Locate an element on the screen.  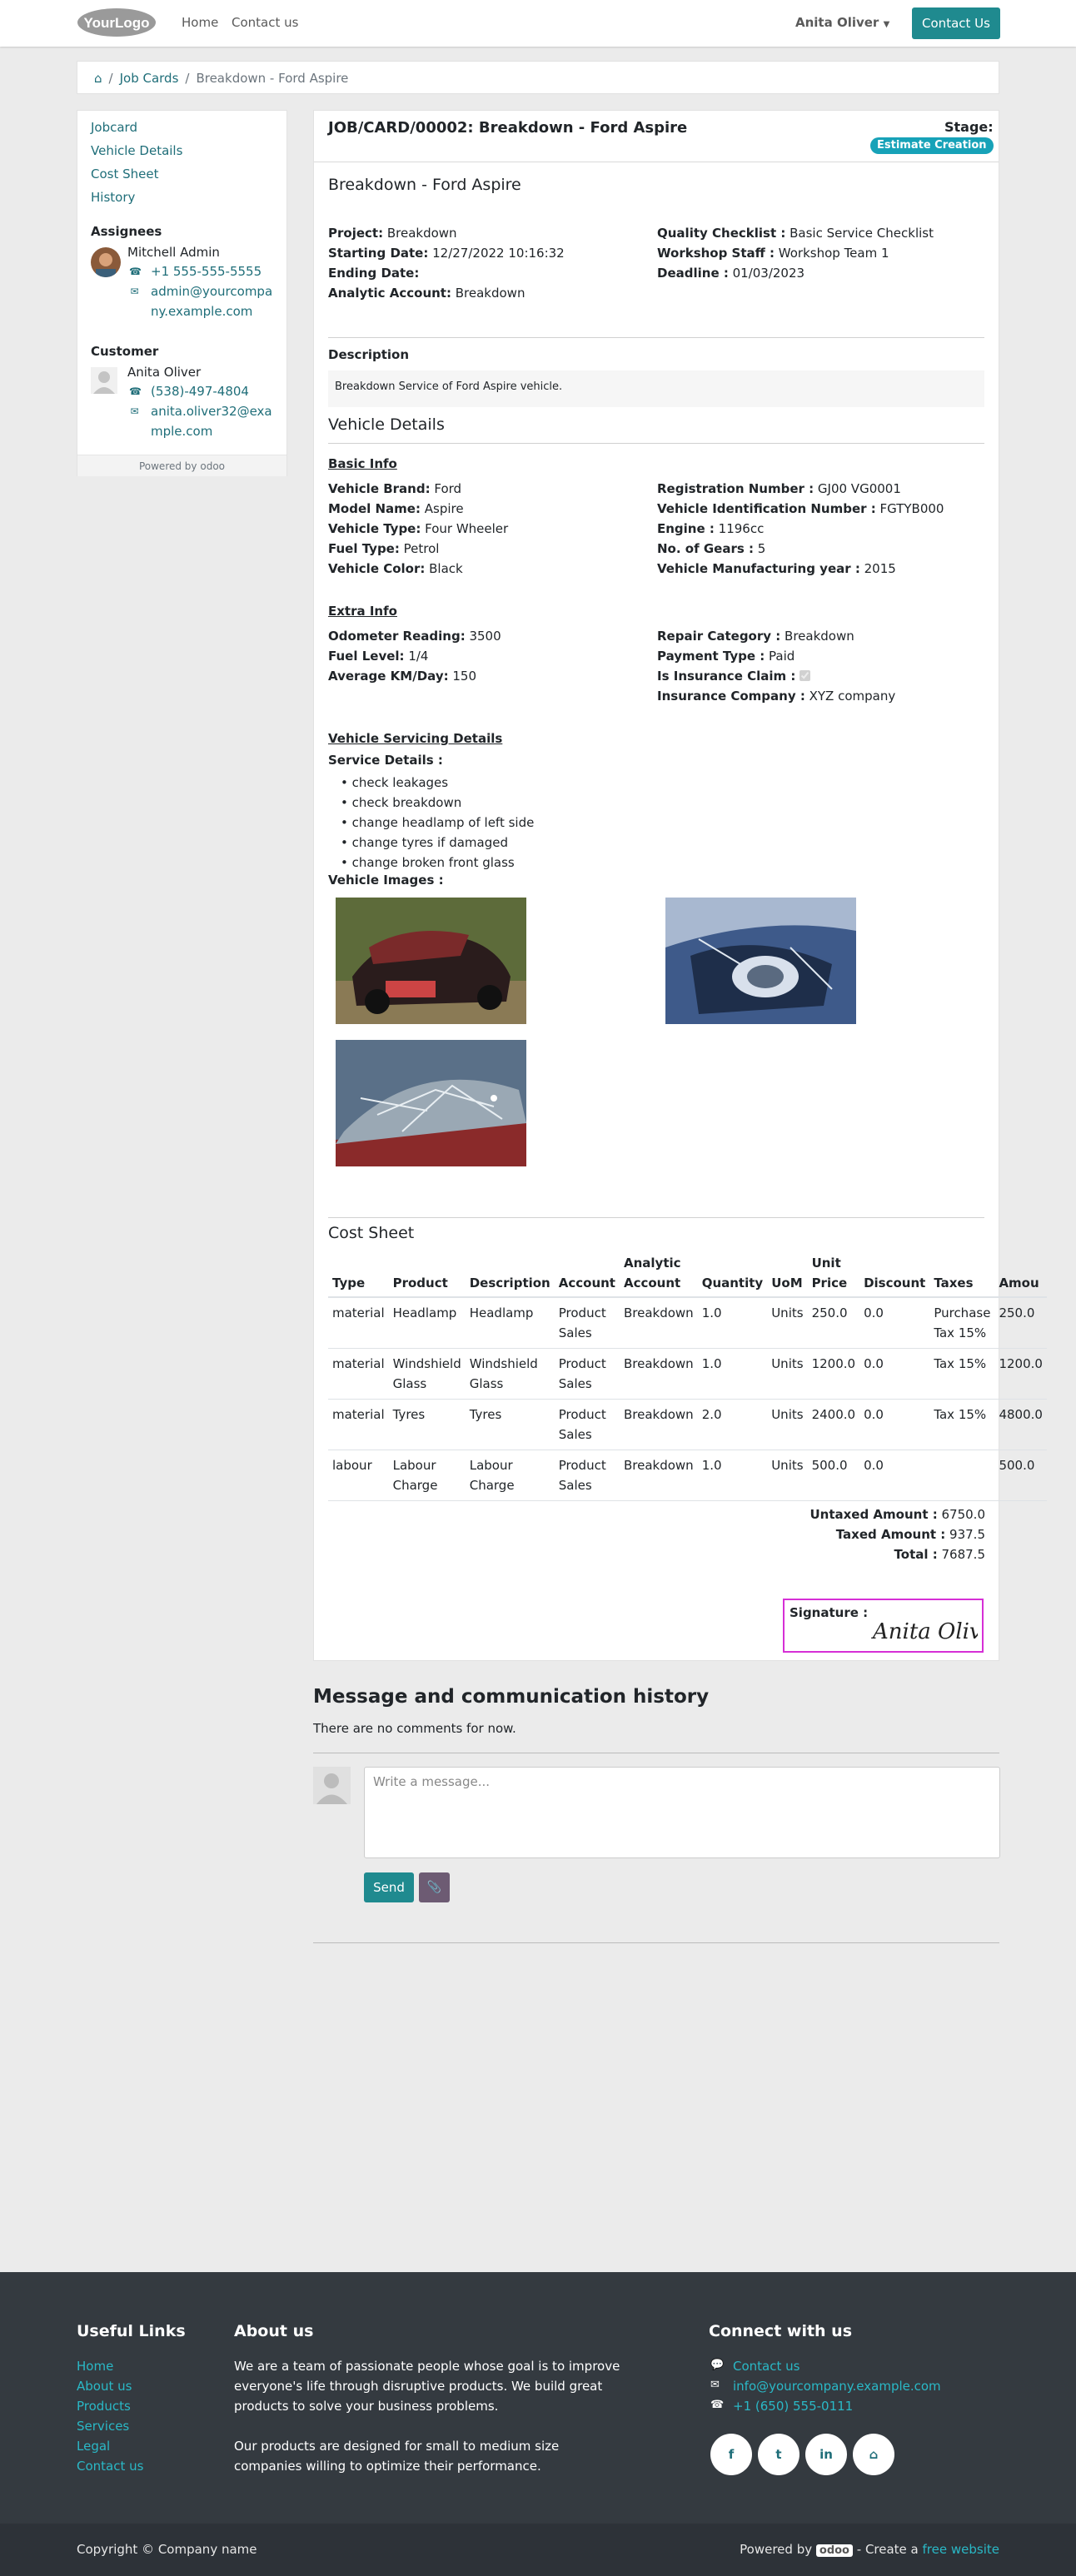
sidebar-link-cost-sheet: Cost Sheet is located at coordinates (124, 174).